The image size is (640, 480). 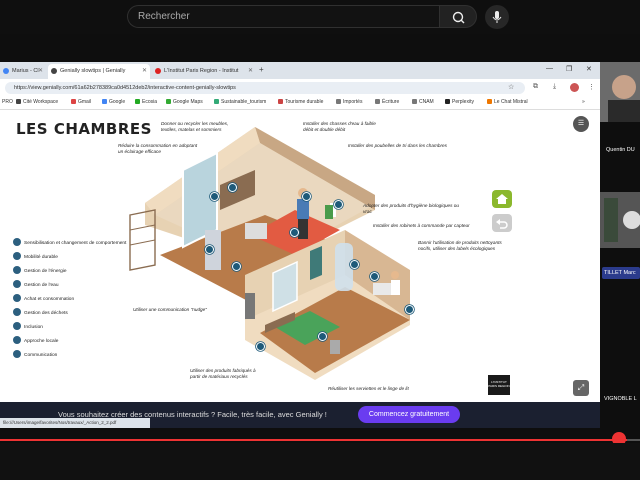 I want to click on video-progress-bar, so click(x=320, y=440).